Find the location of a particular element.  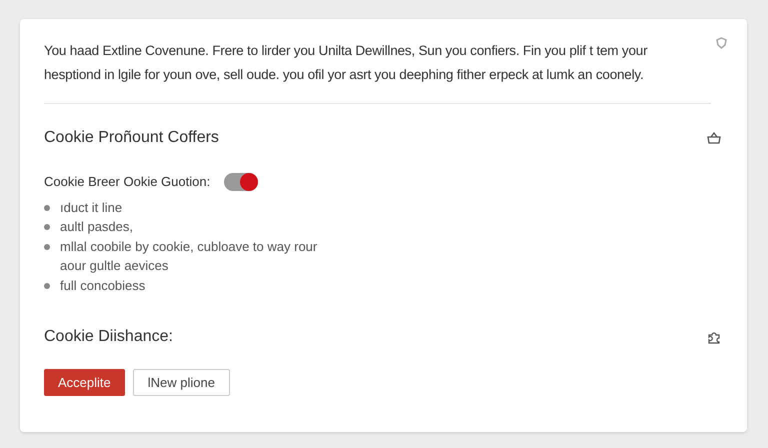

list-item: aultl pasdes, is located at coordinates (97, 227).